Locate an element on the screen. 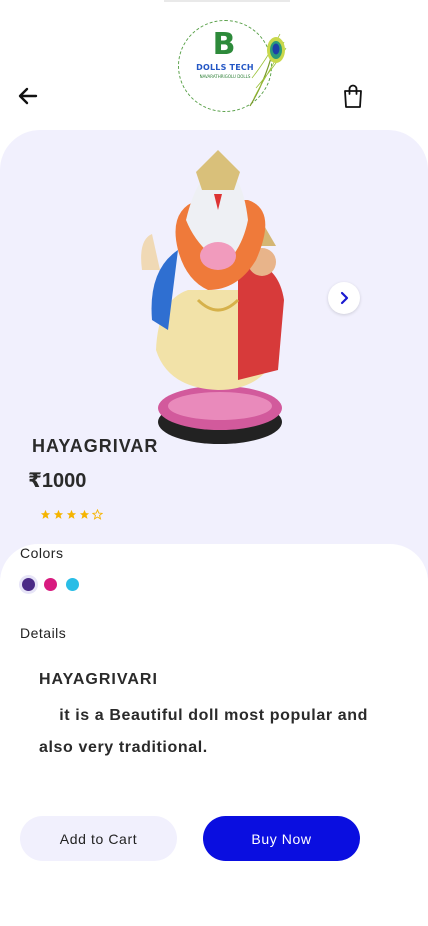  star-outline-icon is located at coordinates (97, 514).